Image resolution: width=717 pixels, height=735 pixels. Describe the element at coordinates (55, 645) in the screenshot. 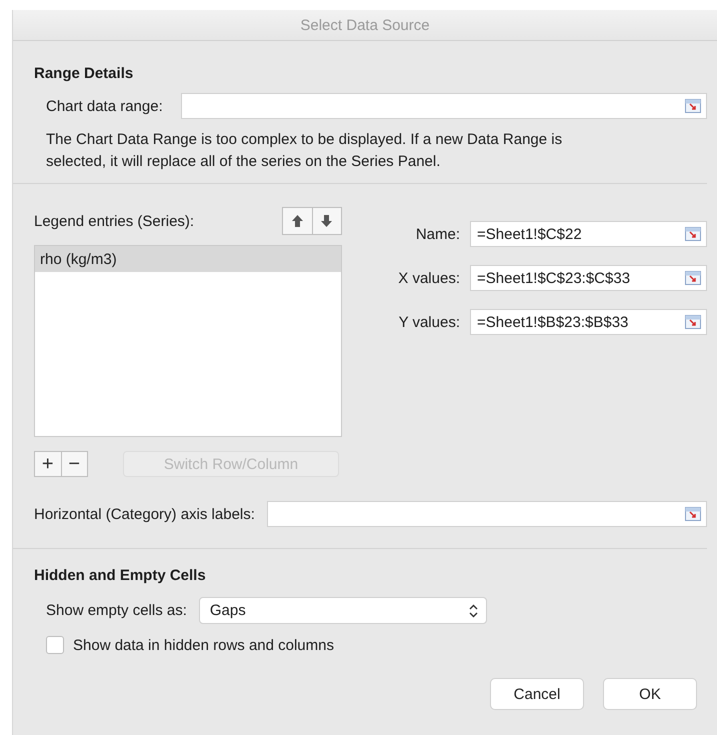

I see `checkbox` at that location.